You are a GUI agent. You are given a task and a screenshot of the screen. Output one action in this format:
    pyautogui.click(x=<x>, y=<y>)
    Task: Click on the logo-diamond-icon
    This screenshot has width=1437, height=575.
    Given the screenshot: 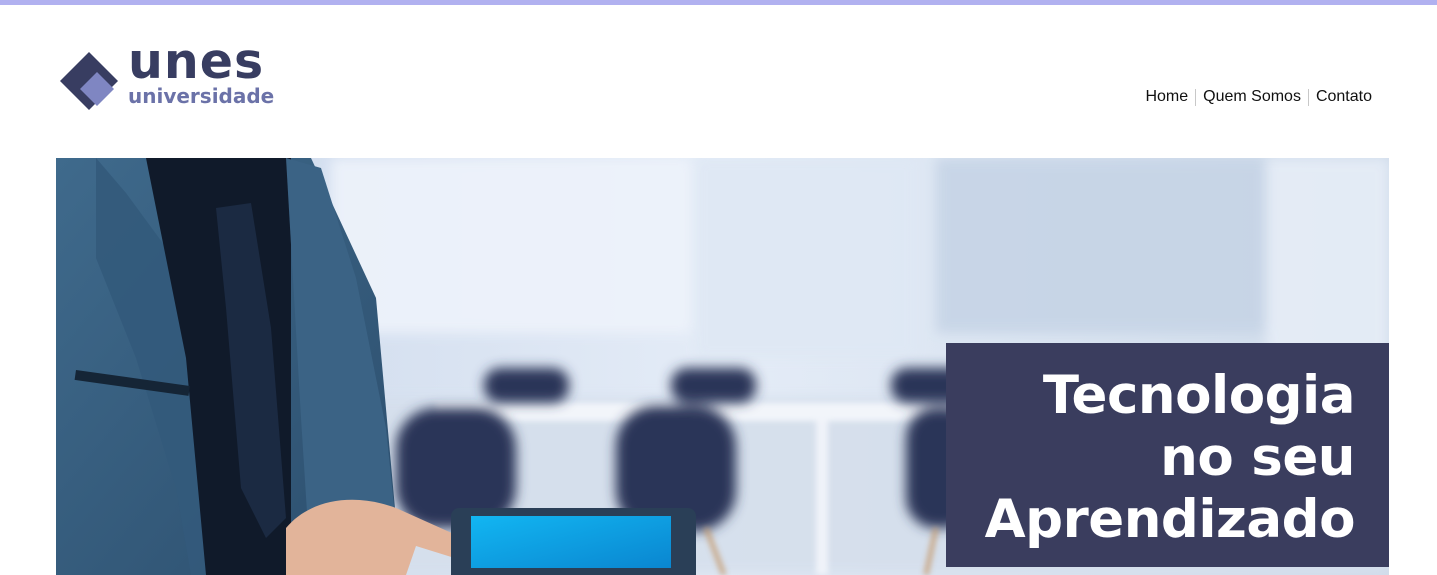 What is the action you would take?
    pyautogui.click(x=89, y=81)
    